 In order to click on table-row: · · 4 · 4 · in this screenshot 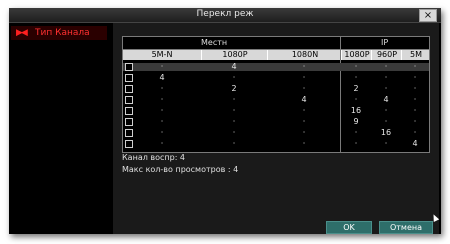, I will do `click(276, 99)`.